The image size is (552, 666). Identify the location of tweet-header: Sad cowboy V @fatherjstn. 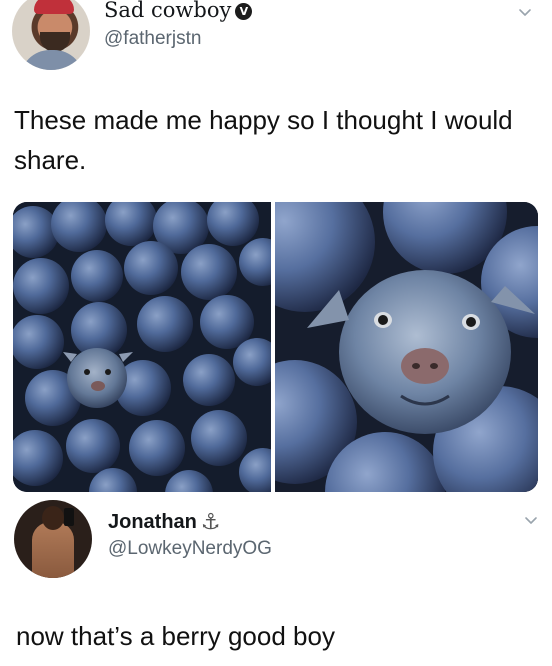
(276, 39).